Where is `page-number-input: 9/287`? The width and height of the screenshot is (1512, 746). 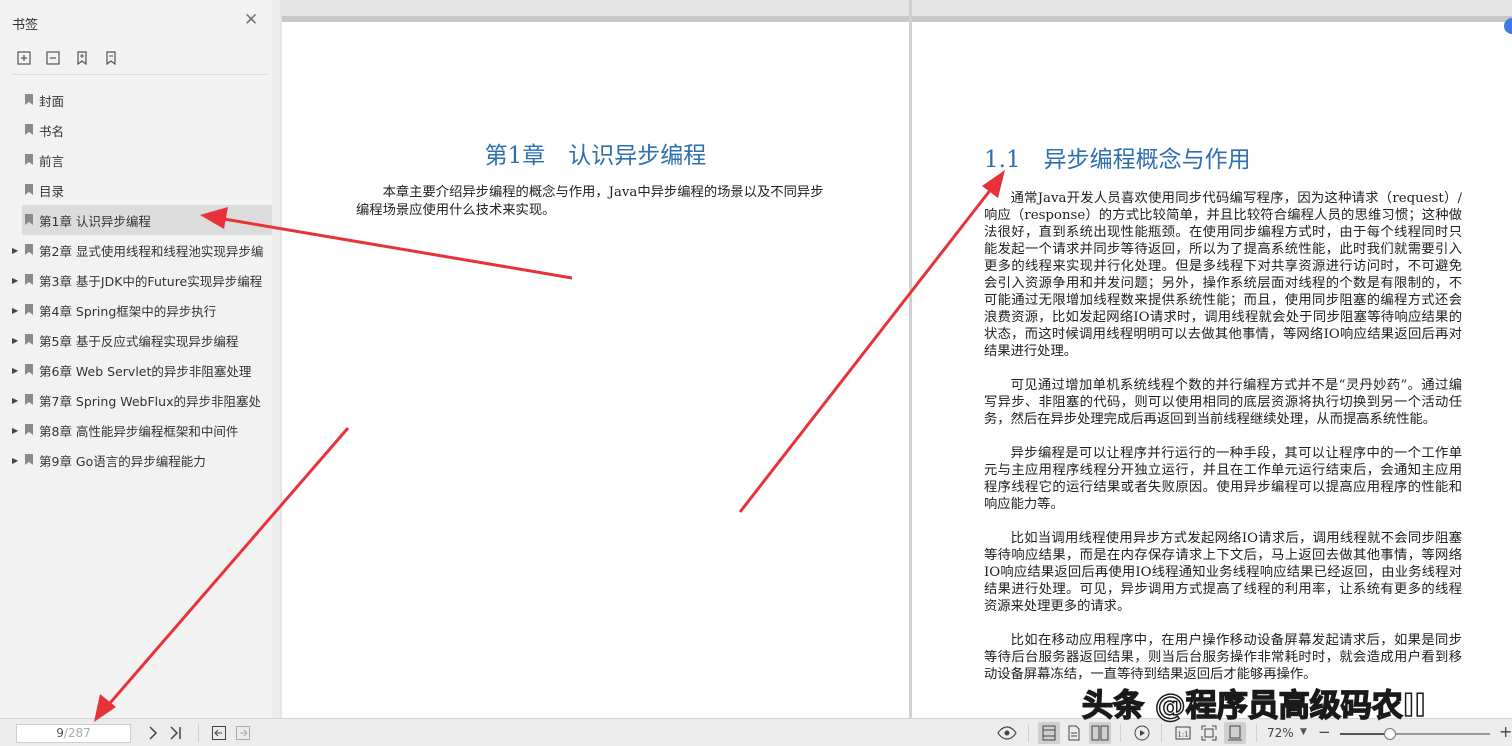
page-number-input: 9/287 is located at coordinates (73, 733).